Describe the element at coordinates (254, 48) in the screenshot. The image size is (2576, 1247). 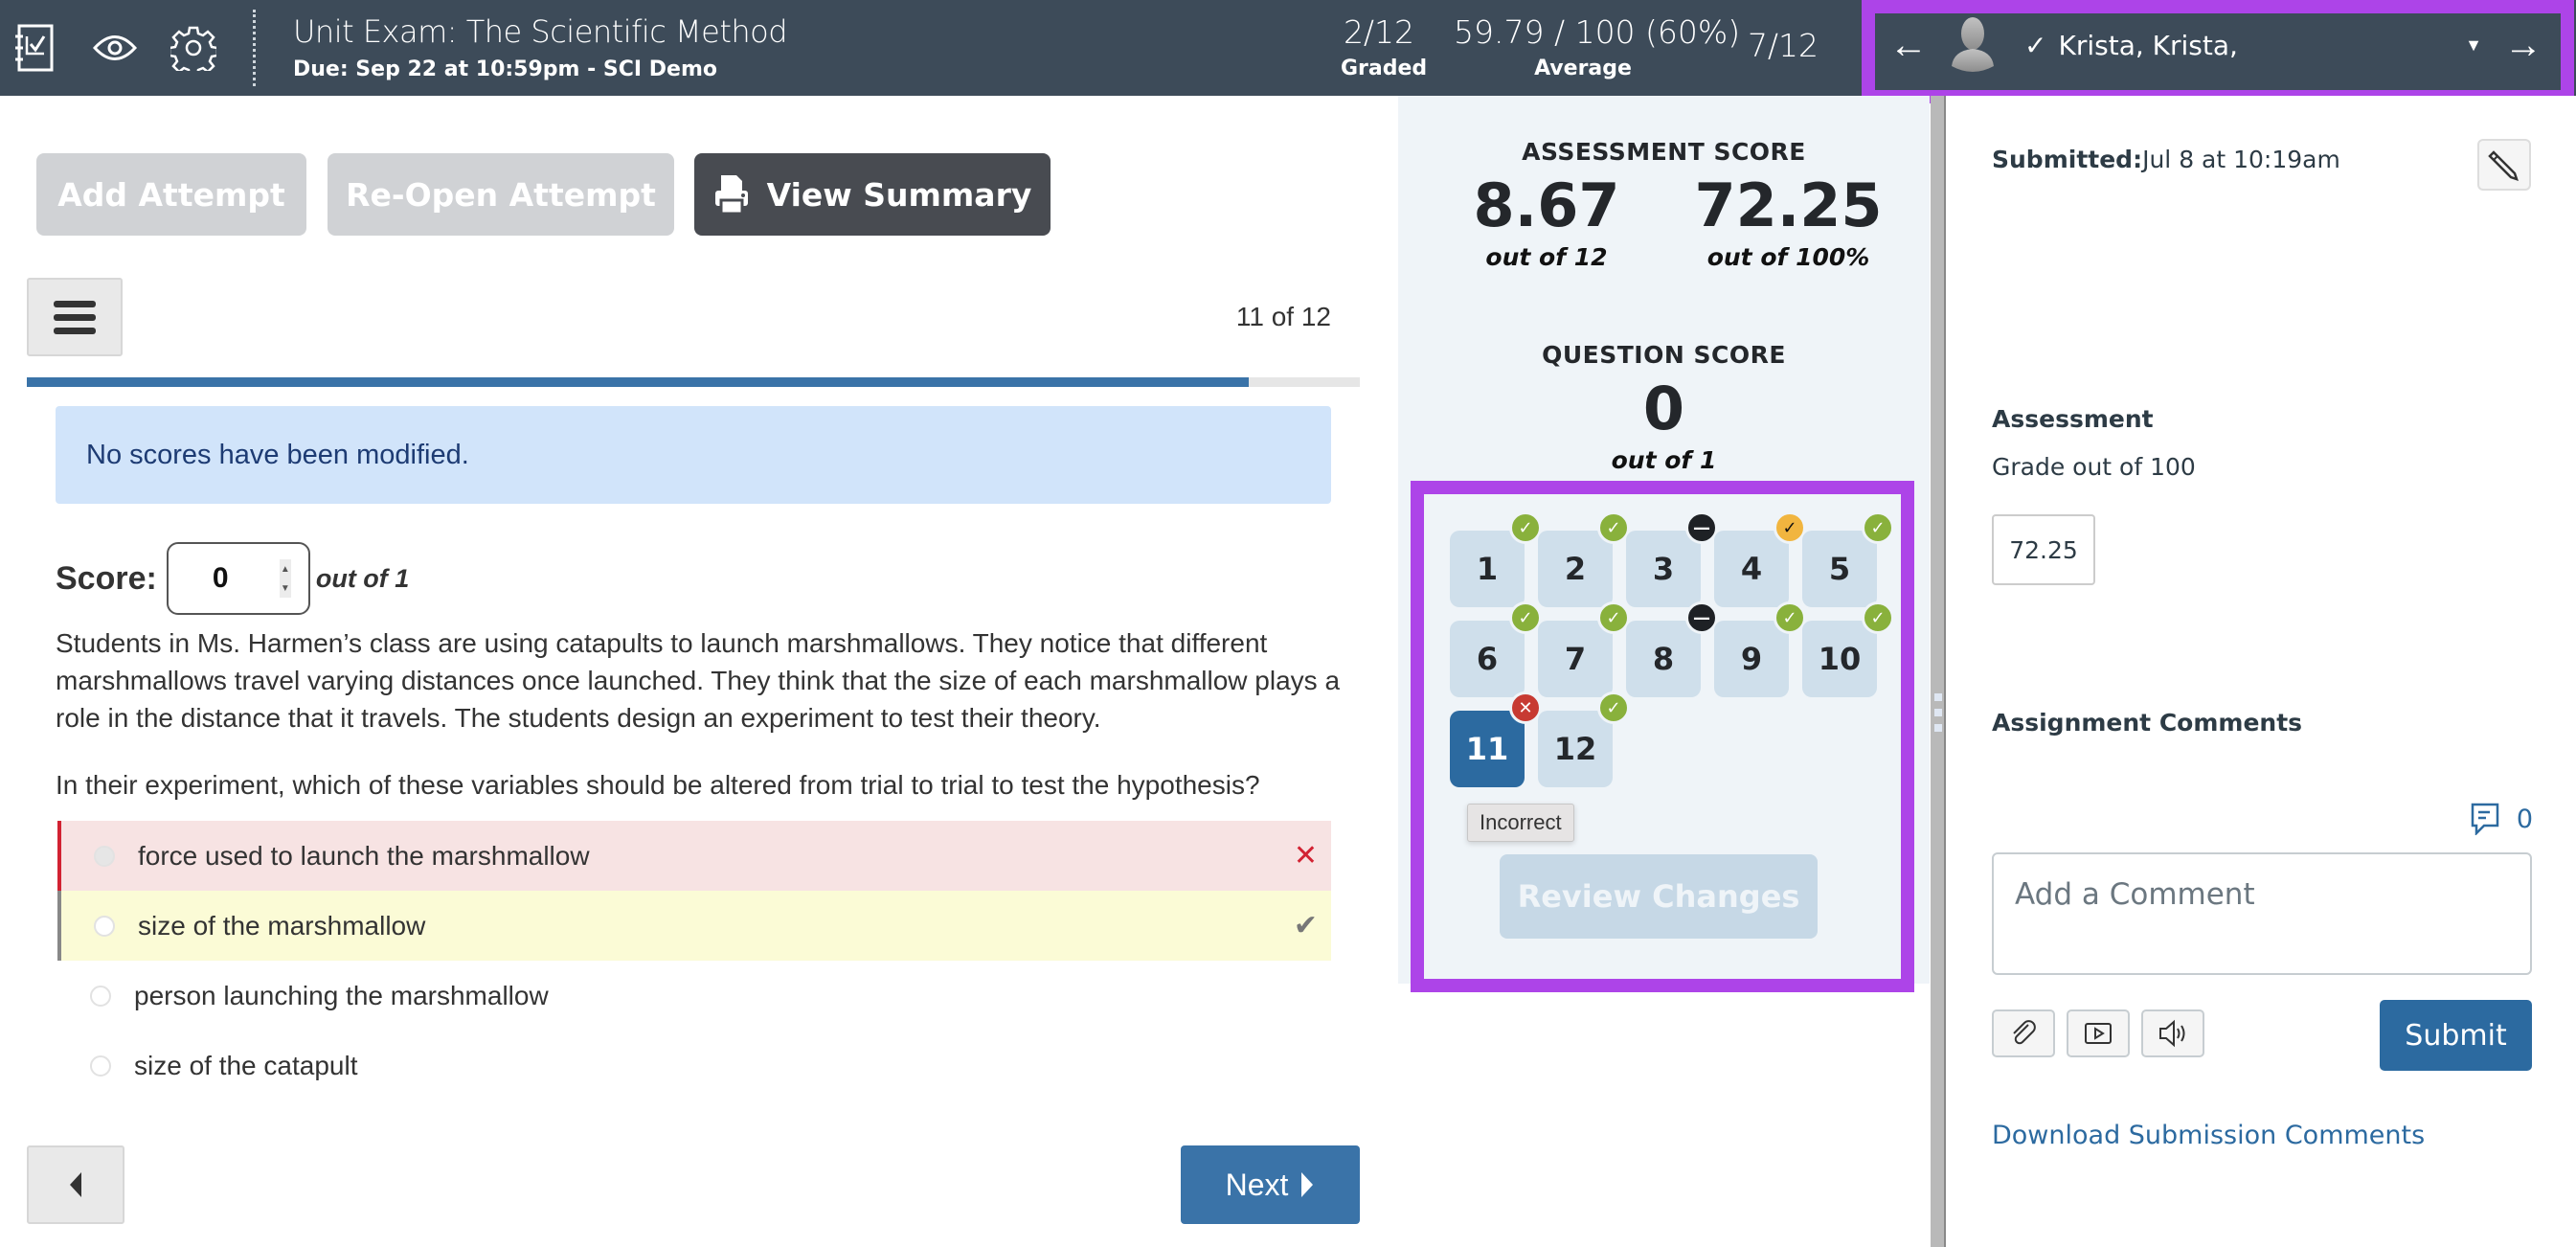
I see `header-divider` at that location.